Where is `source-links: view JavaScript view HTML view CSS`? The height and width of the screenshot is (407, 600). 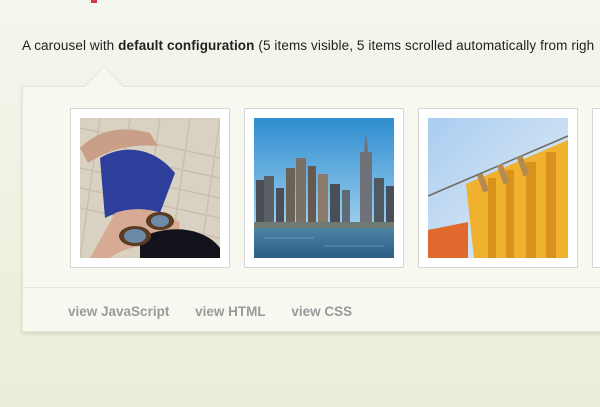 source-links: view JavaScript view HTML view CSS is located at coordinates (221, 311).